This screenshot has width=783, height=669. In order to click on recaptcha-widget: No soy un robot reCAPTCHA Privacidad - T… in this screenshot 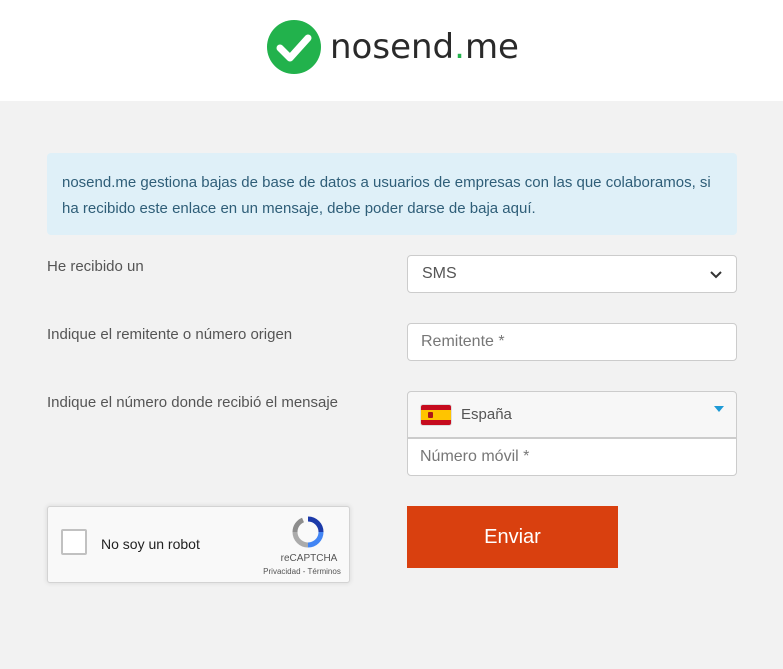, I will do `click(198, 544)`.